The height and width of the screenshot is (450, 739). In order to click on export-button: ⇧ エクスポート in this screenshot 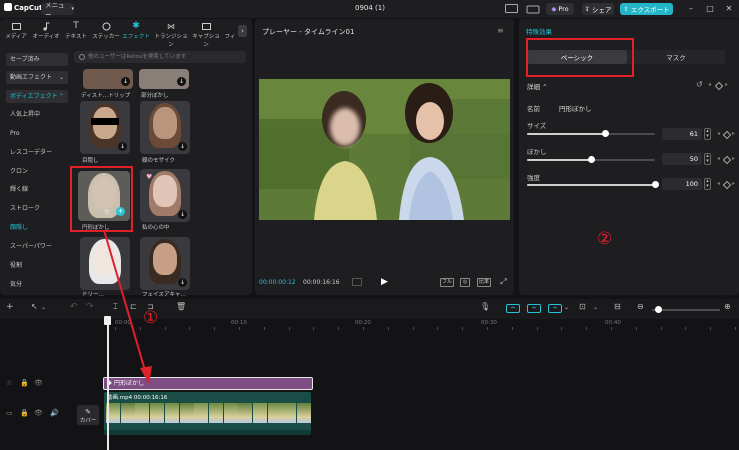, I will do `click(646, 9)`.